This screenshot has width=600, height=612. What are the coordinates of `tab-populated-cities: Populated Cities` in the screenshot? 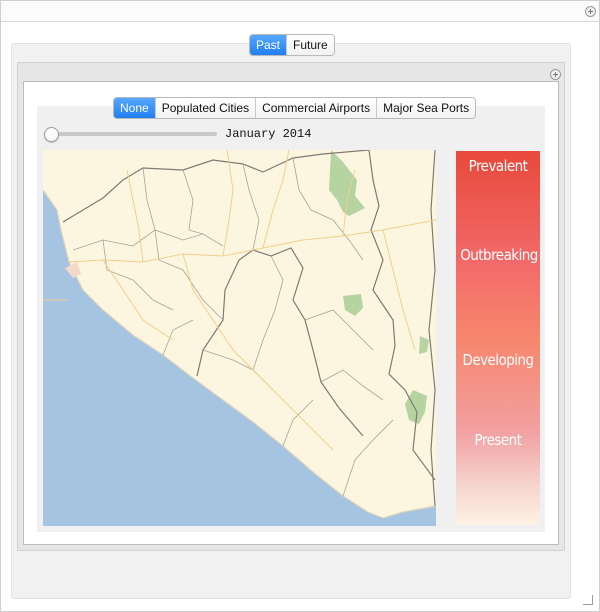 It's located at (206, 108).